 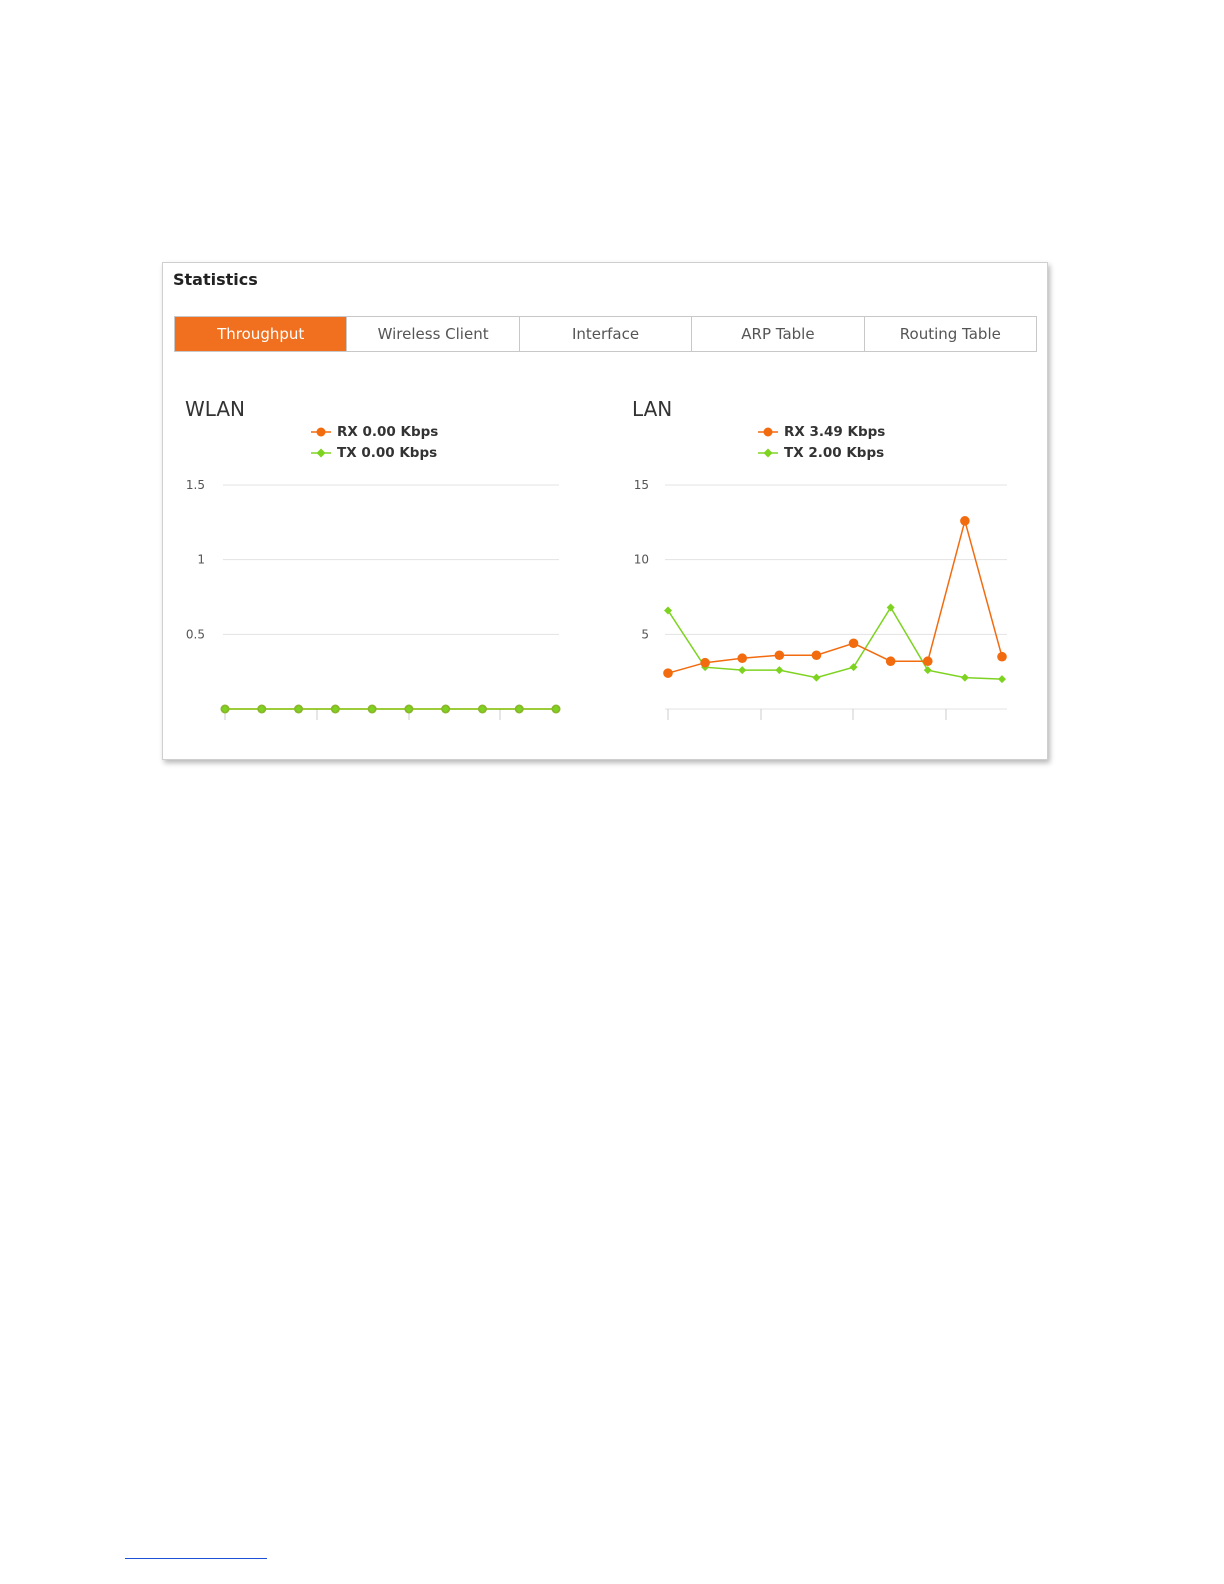 I want to click on wlan-legend-rx: RX 0.00 Kbps, so click(x=374, y=432).